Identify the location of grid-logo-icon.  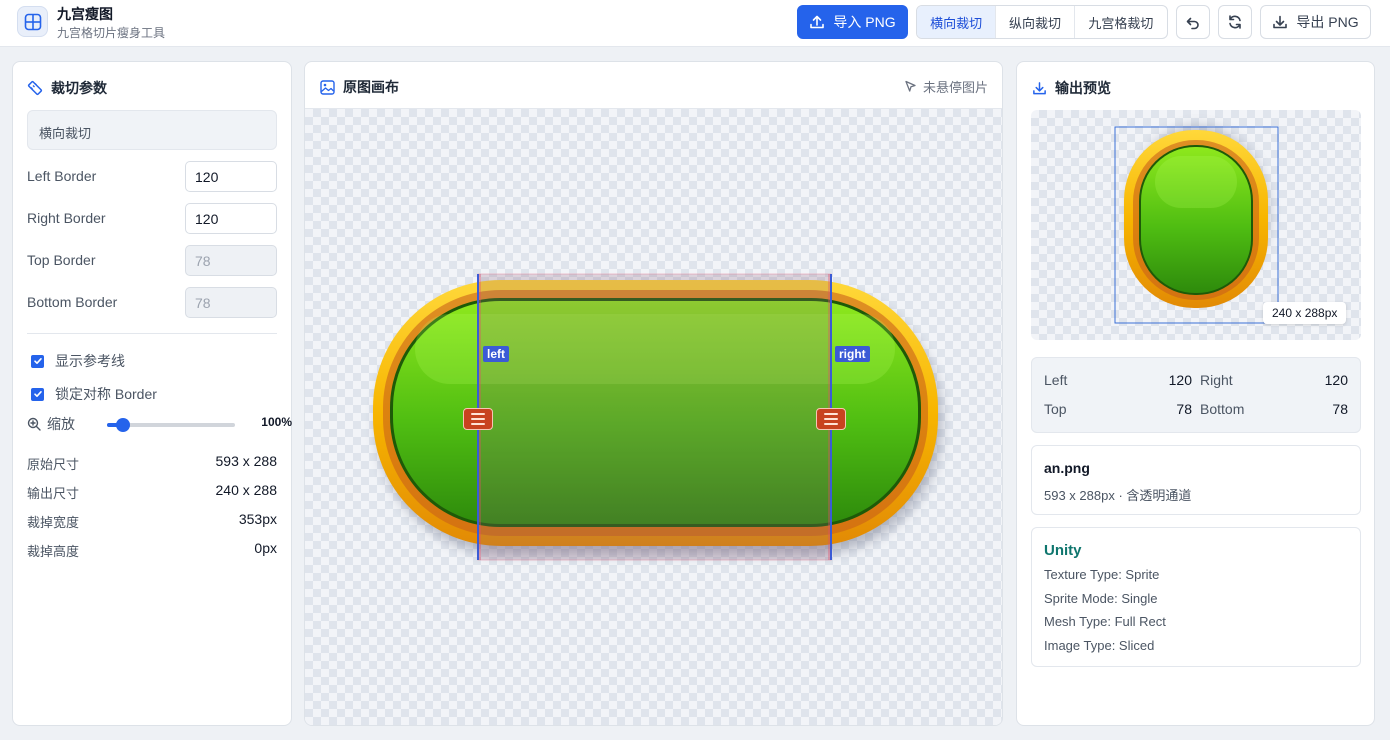
(32, 21).